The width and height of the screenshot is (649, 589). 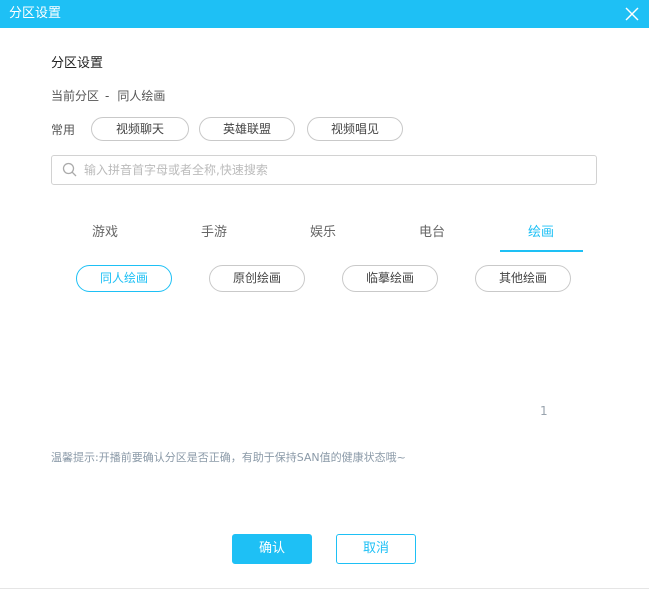 What do you see at coordinates (141, 96) in the screenshot?
I see `current-category-value: 同人绘画` at bounding box center [141, 96].